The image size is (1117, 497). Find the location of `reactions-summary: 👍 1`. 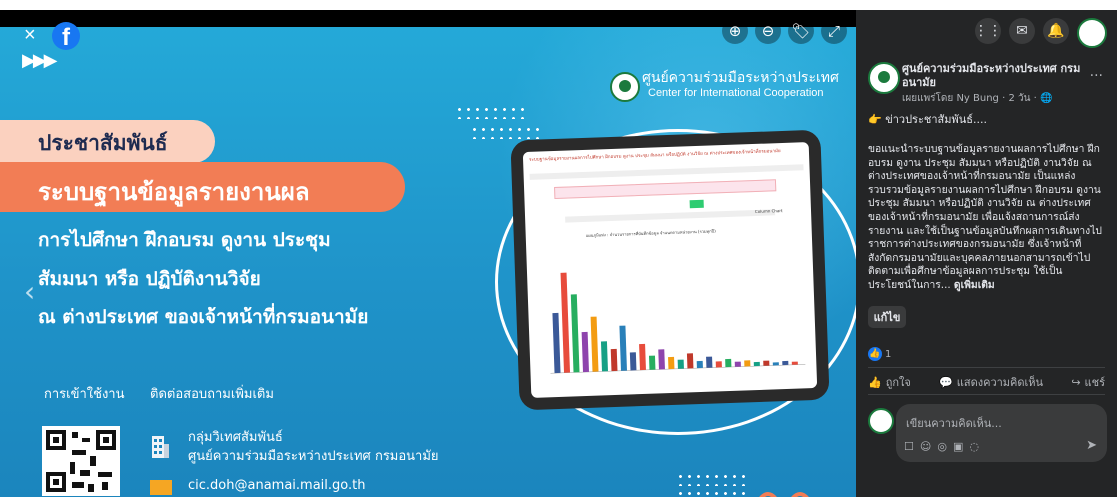

reactions-summary: 👍 1 is located at coordinates (879, 354).